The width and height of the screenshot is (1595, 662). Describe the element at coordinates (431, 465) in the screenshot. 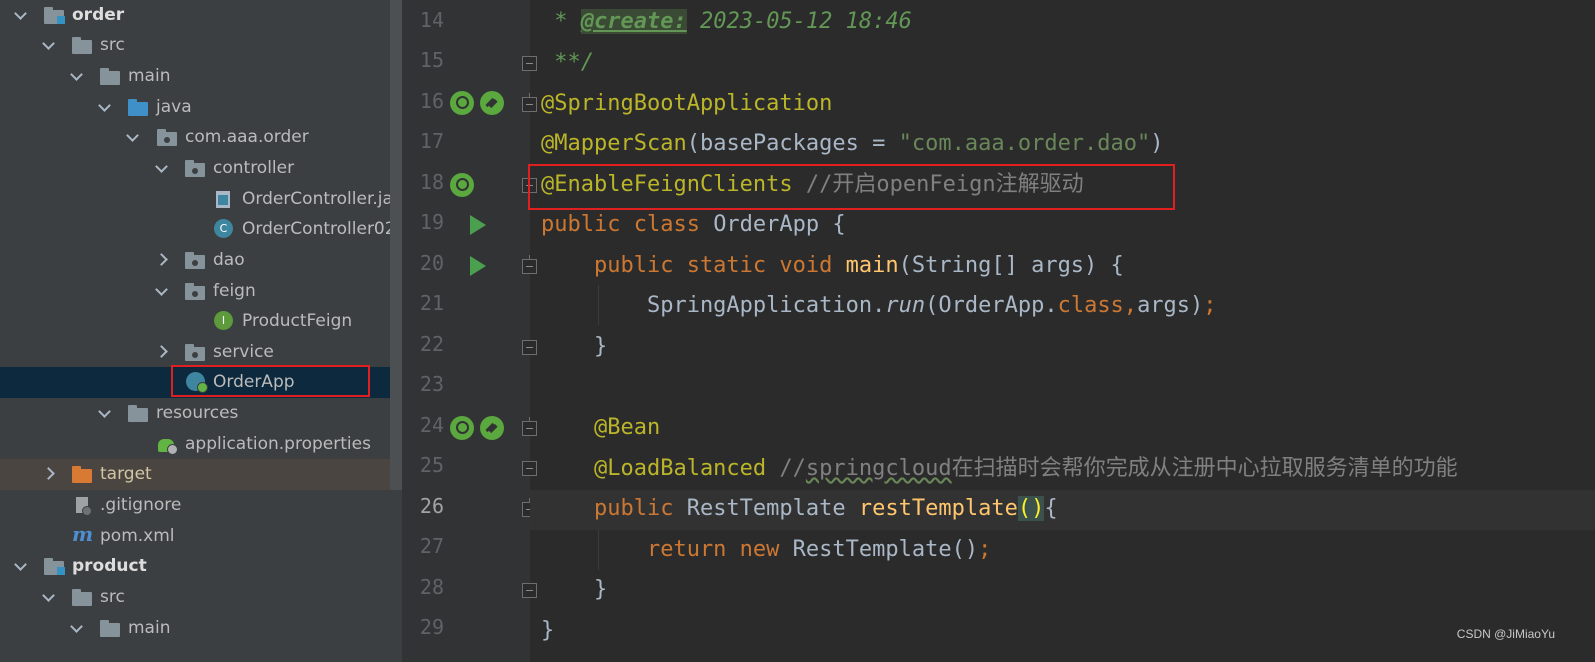

I see `line-number: 25` at that location.